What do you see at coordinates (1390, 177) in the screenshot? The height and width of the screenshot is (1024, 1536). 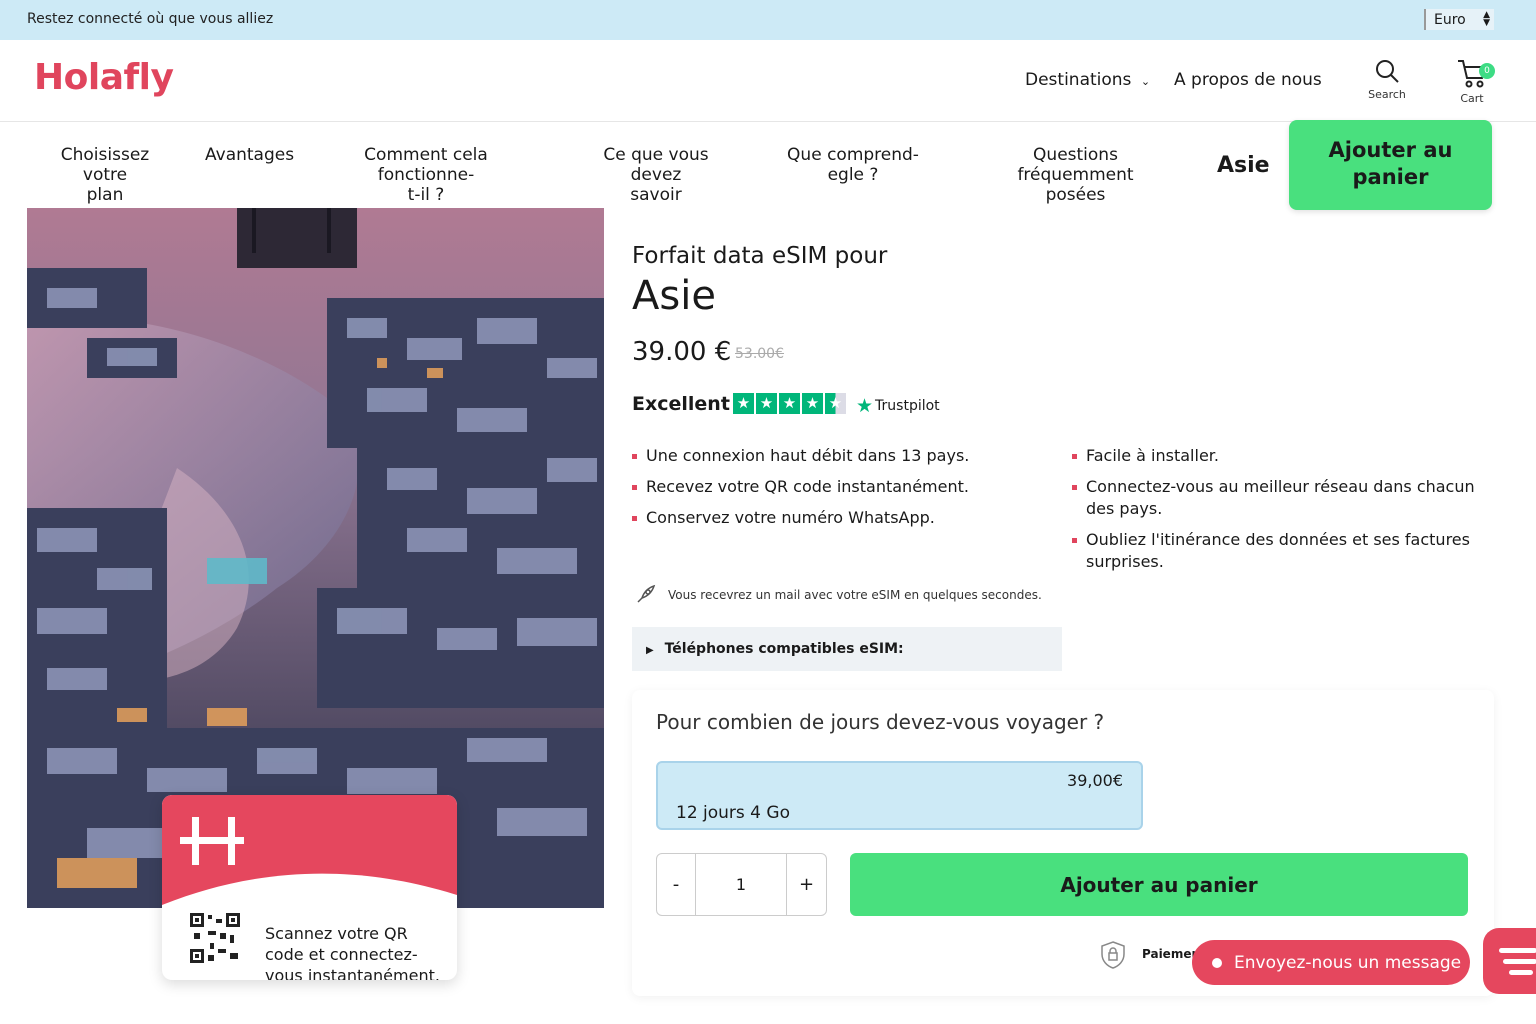 I see `cta-label: panier` at bounding box center [1390, 177].